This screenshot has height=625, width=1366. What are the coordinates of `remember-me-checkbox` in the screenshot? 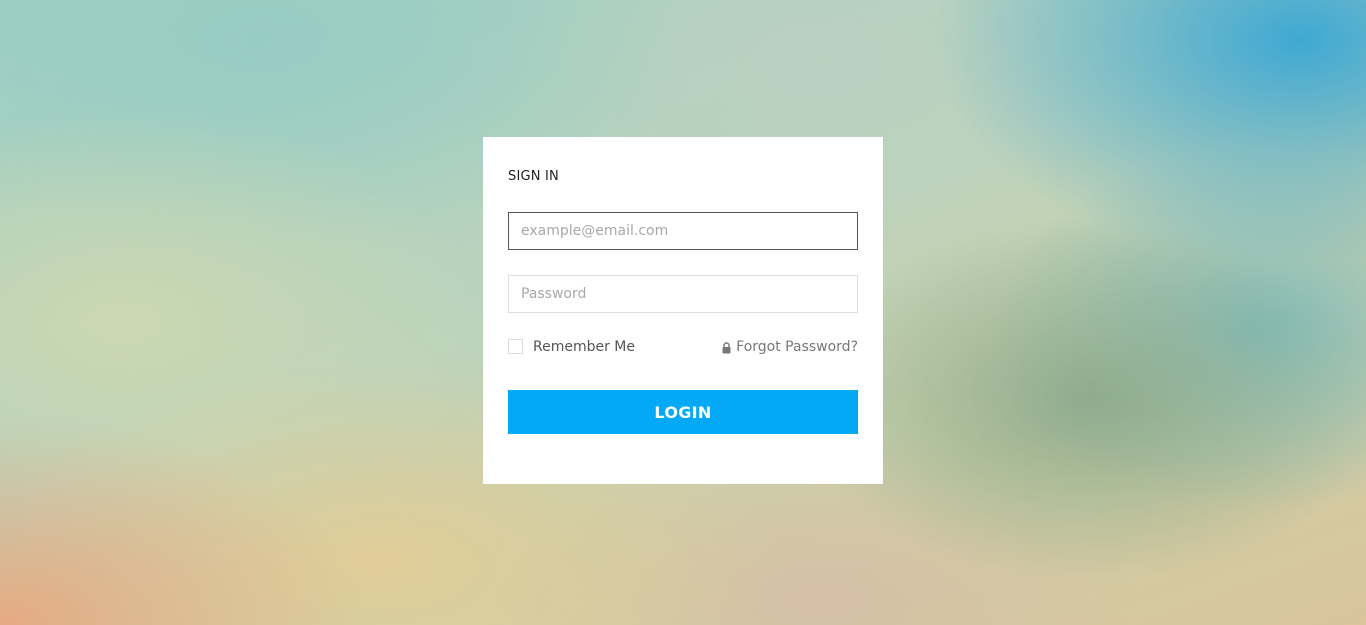 It's located at (515, 346).